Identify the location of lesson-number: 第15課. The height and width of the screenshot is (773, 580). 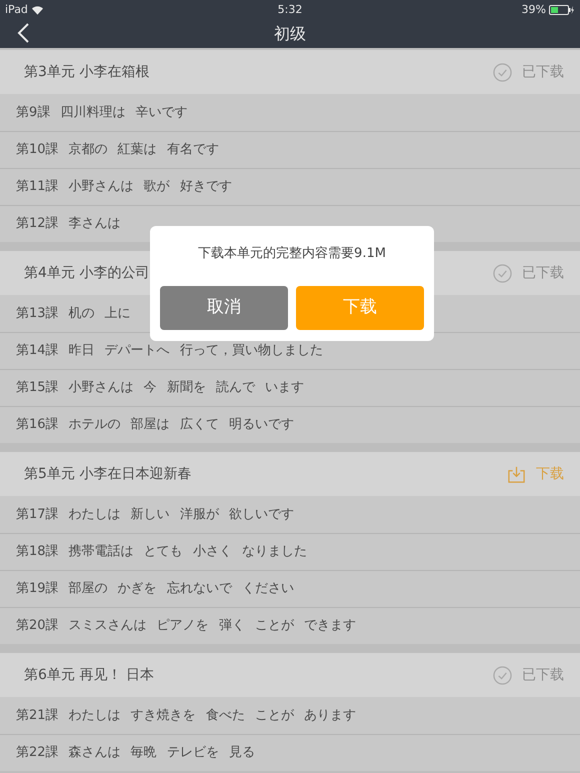
(37, 388).